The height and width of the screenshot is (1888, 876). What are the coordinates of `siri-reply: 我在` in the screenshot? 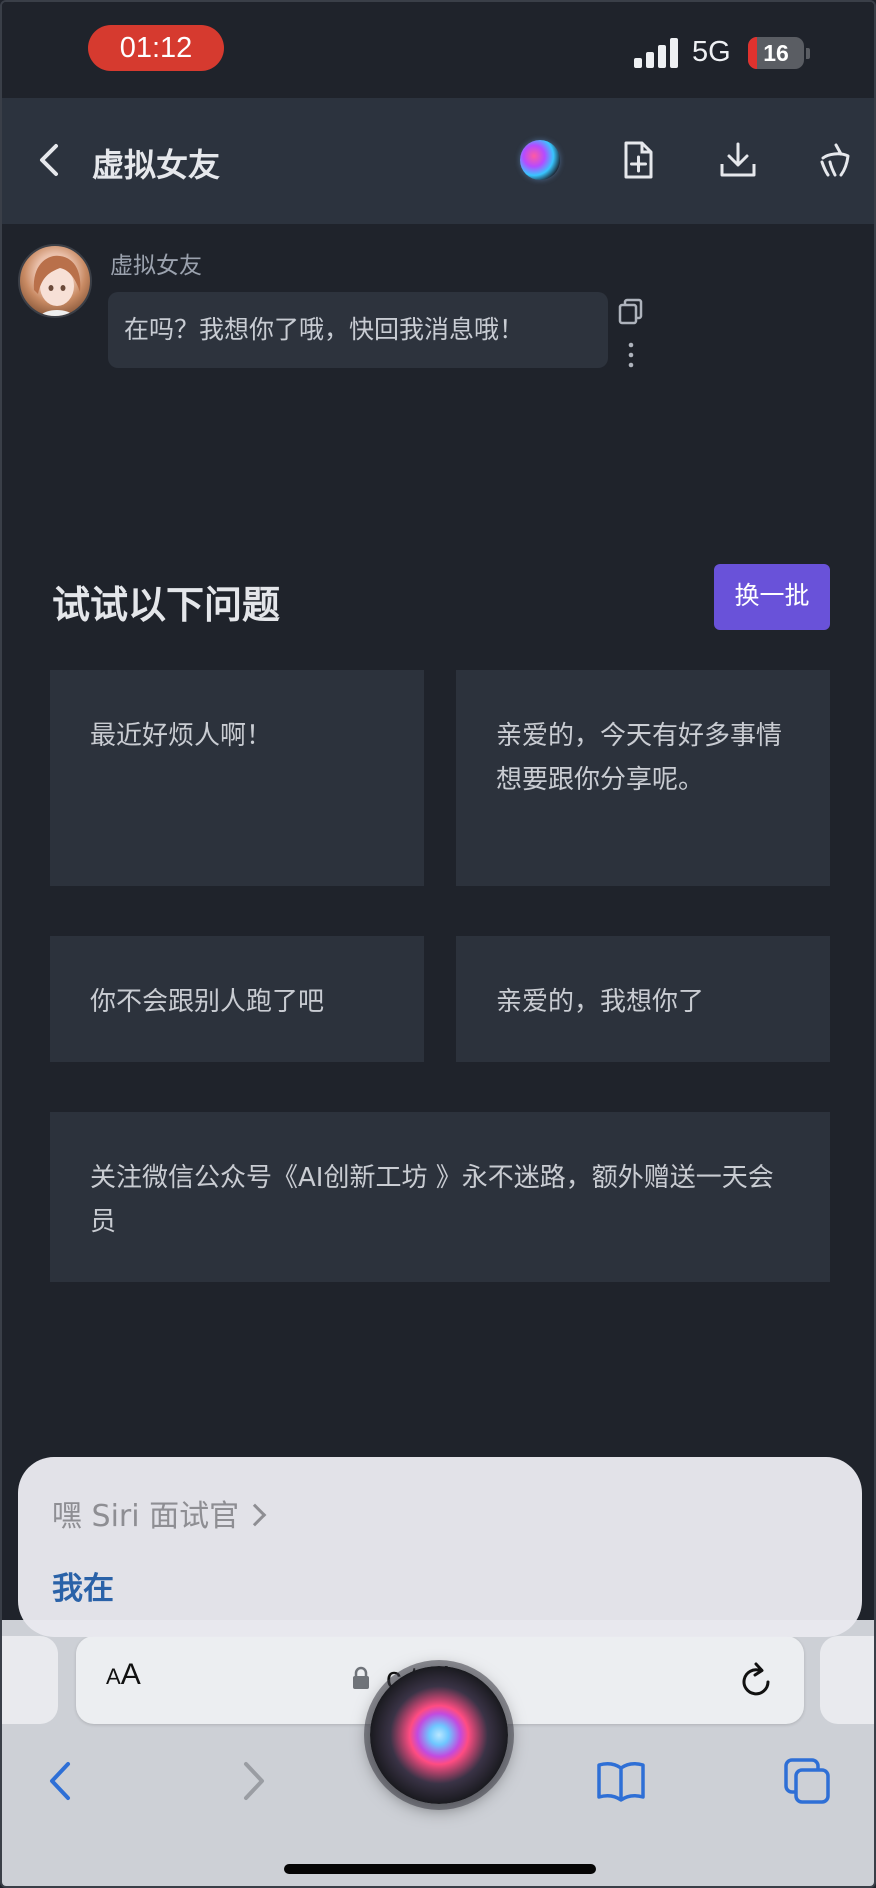 It's located at (83, 1589).